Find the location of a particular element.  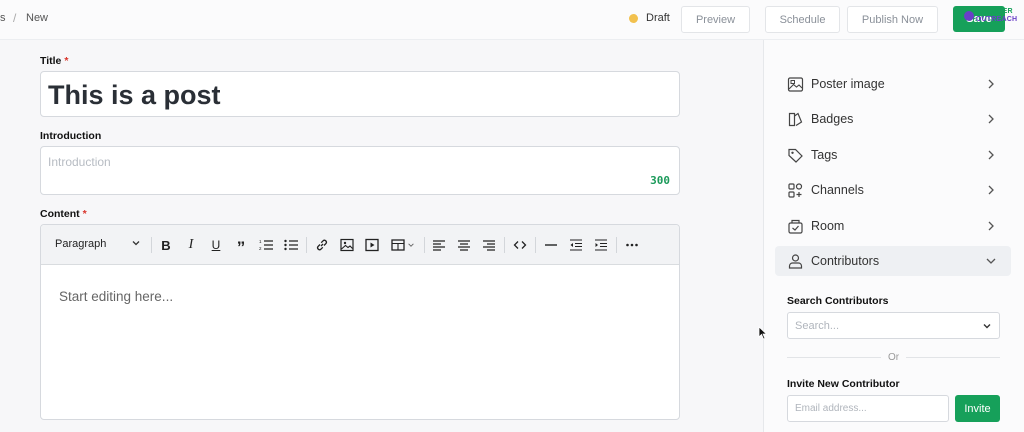

title-label-text: Title is located at coordinates (51, 61).